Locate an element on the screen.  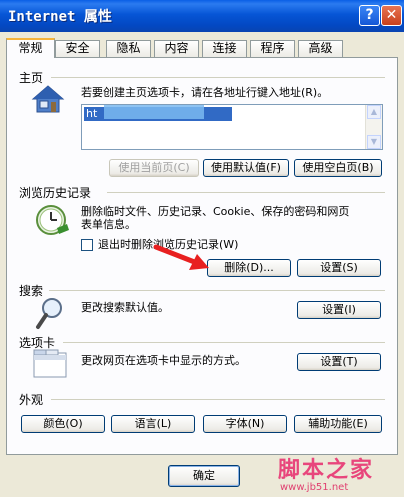
address-scrollbar: ▲ ▼ is located at coordinates (373, 127).